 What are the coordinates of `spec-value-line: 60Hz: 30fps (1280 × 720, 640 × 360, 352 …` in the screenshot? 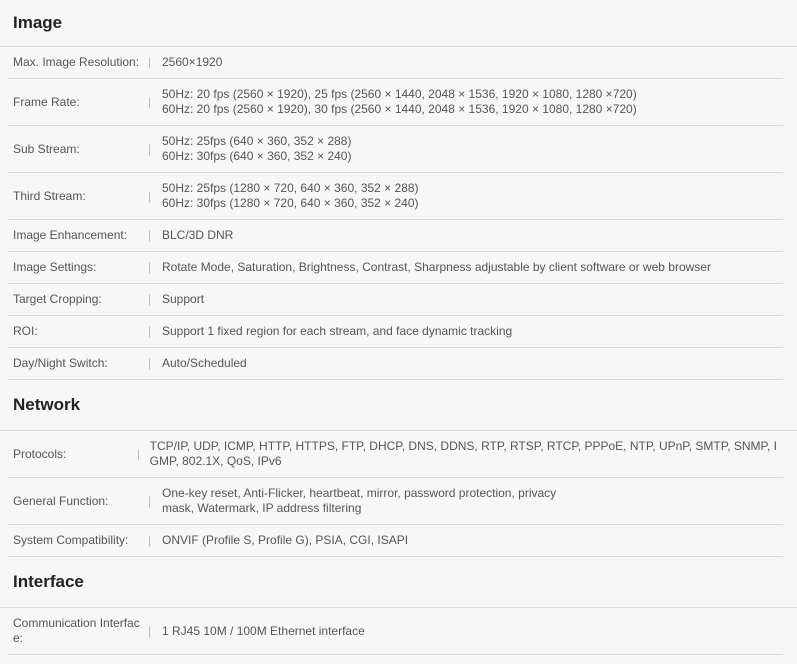 It's located at (290, 203).